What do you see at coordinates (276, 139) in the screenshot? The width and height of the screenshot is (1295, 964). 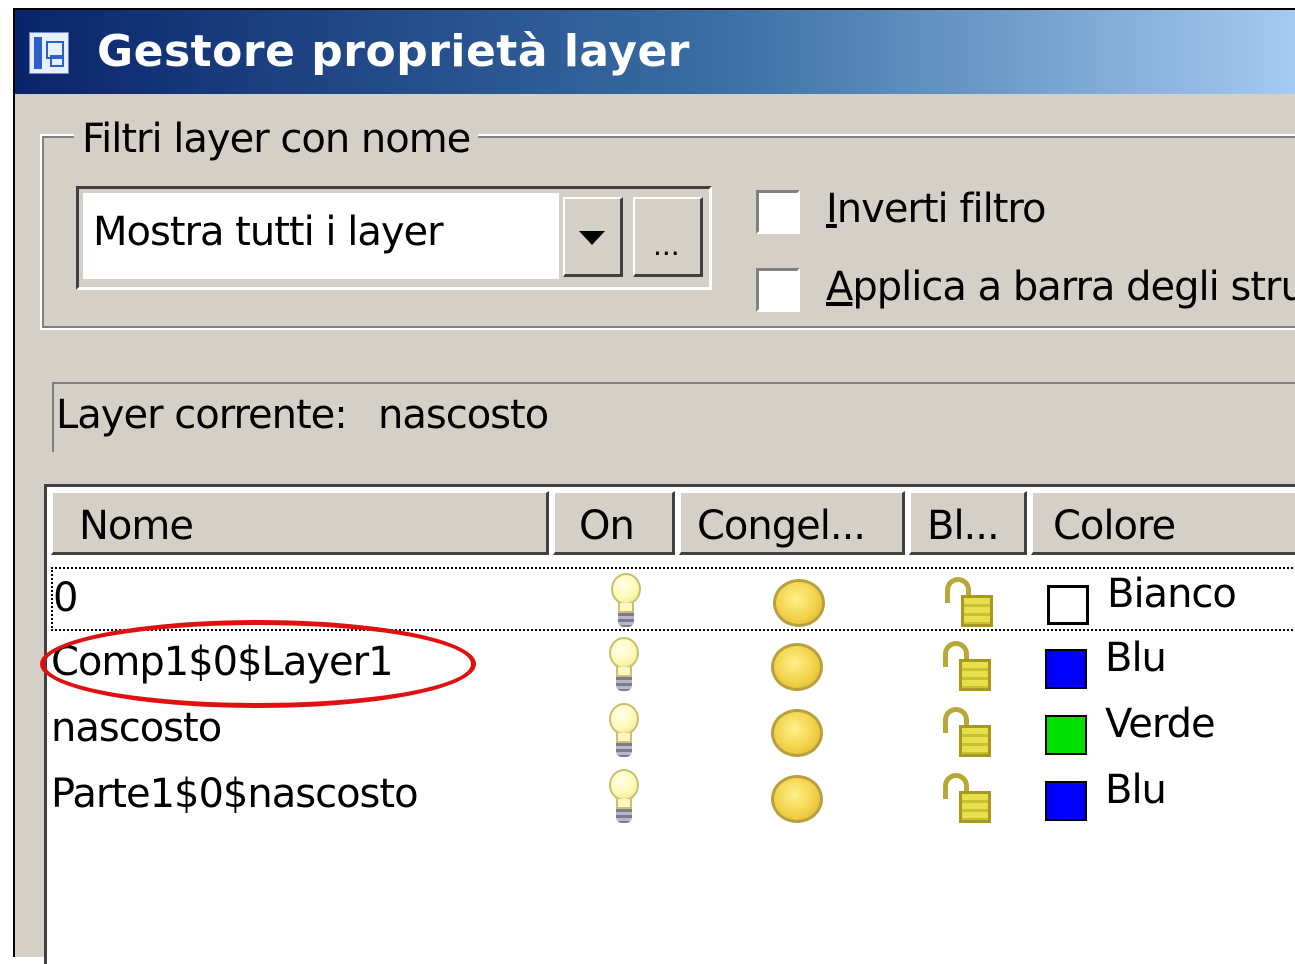 I see `filter-group-label: Filtri layer con nome` at bounding box center [276, 139].